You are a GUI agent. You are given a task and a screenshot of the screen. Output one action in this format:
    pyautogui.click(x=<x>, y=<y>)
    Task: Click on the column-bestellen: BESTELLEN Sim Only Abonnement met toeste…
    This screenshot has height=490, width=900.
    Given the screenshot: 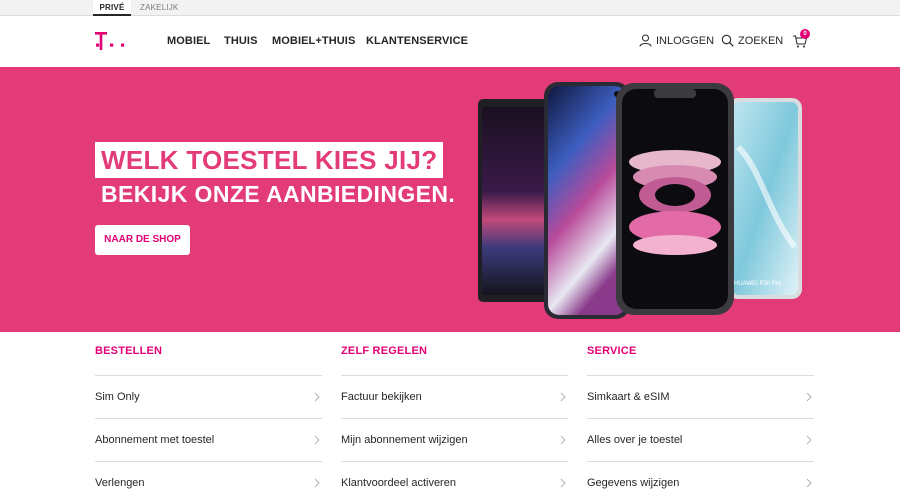 What is the action you would take?
    pyautogui.click(x=208, y=411)
    